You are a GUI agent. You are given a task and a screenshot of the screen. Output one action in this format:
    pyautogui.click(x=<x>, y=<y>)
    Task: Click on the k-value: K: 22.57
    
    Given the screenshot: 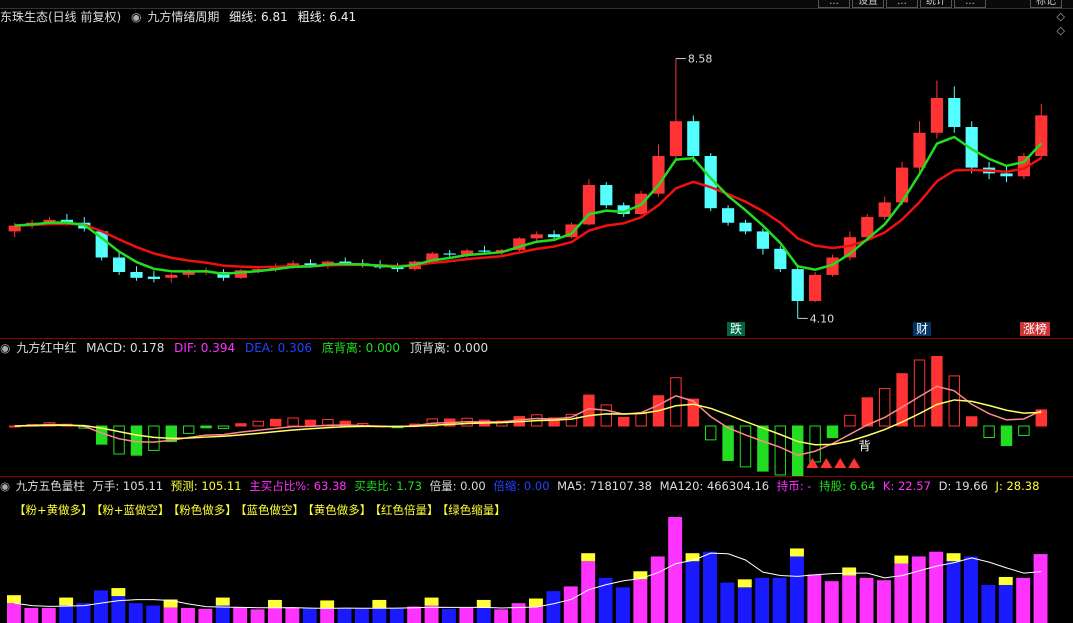 What is the action you would take?
    pyautogui.click(x=906, y=486)
    